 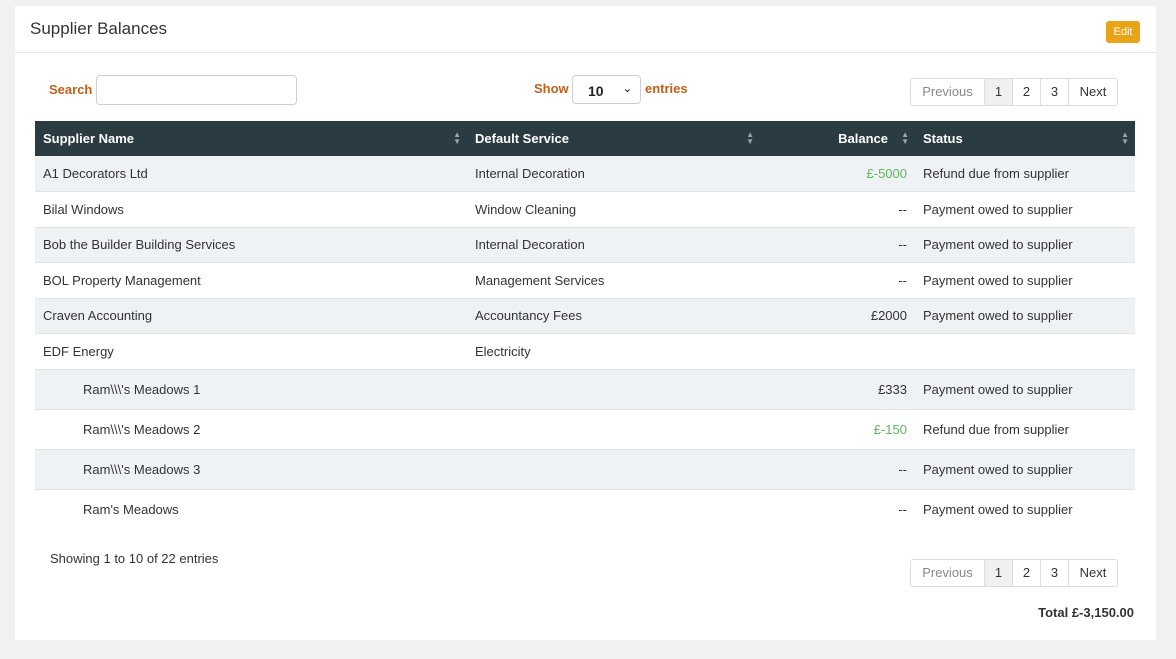 What do you see at coordinates (251, 429) in the screenshot?
I see `cell-supplier: Ram\\\'s Meadows 2` at bounding box center [251, 429].